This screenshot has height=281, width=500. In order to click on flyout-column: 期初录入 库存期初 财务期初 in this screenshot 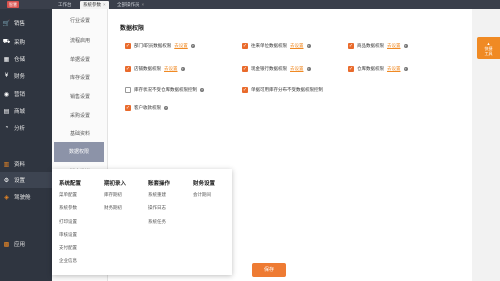, I will do `click(115, 199)`.